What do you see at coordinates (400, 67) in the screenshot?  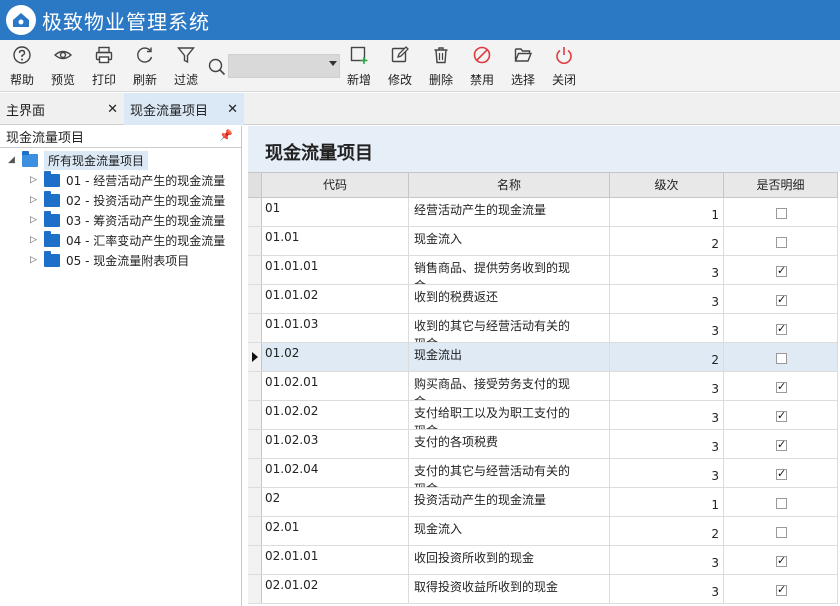 I see `edit-button: 修改` at bounding box center [400, 67].